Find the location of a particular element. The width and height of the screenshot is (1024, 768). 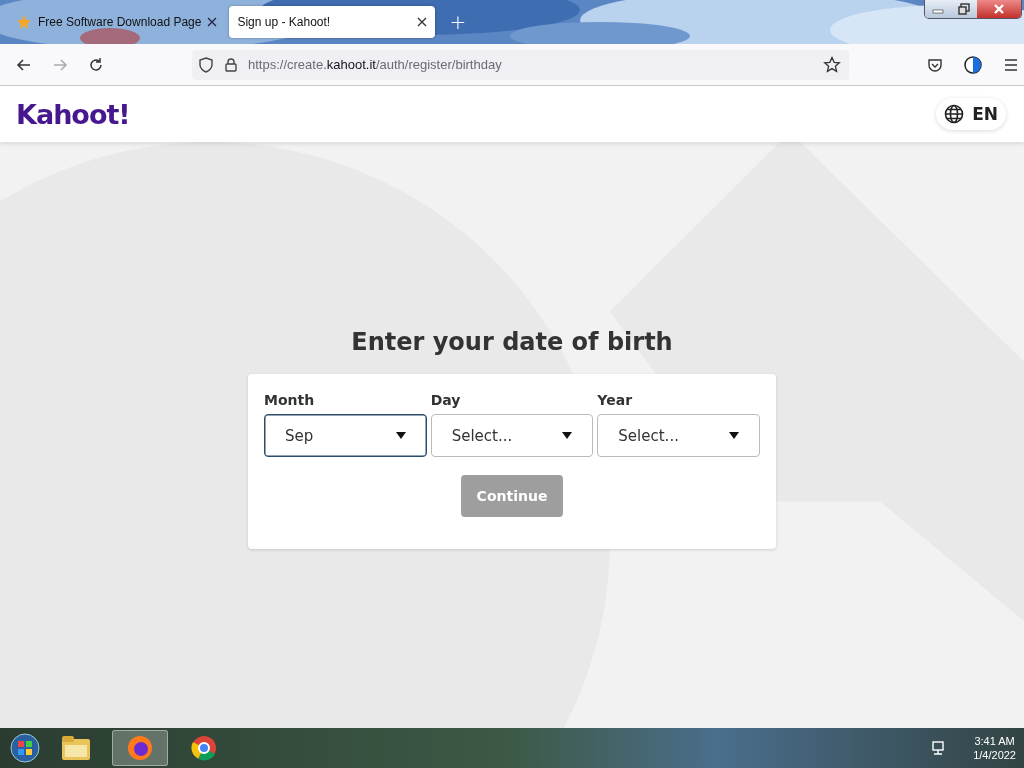

url-text: https://create.kahoot.it/auth/register/birthday is located at coordinates (375, 64).